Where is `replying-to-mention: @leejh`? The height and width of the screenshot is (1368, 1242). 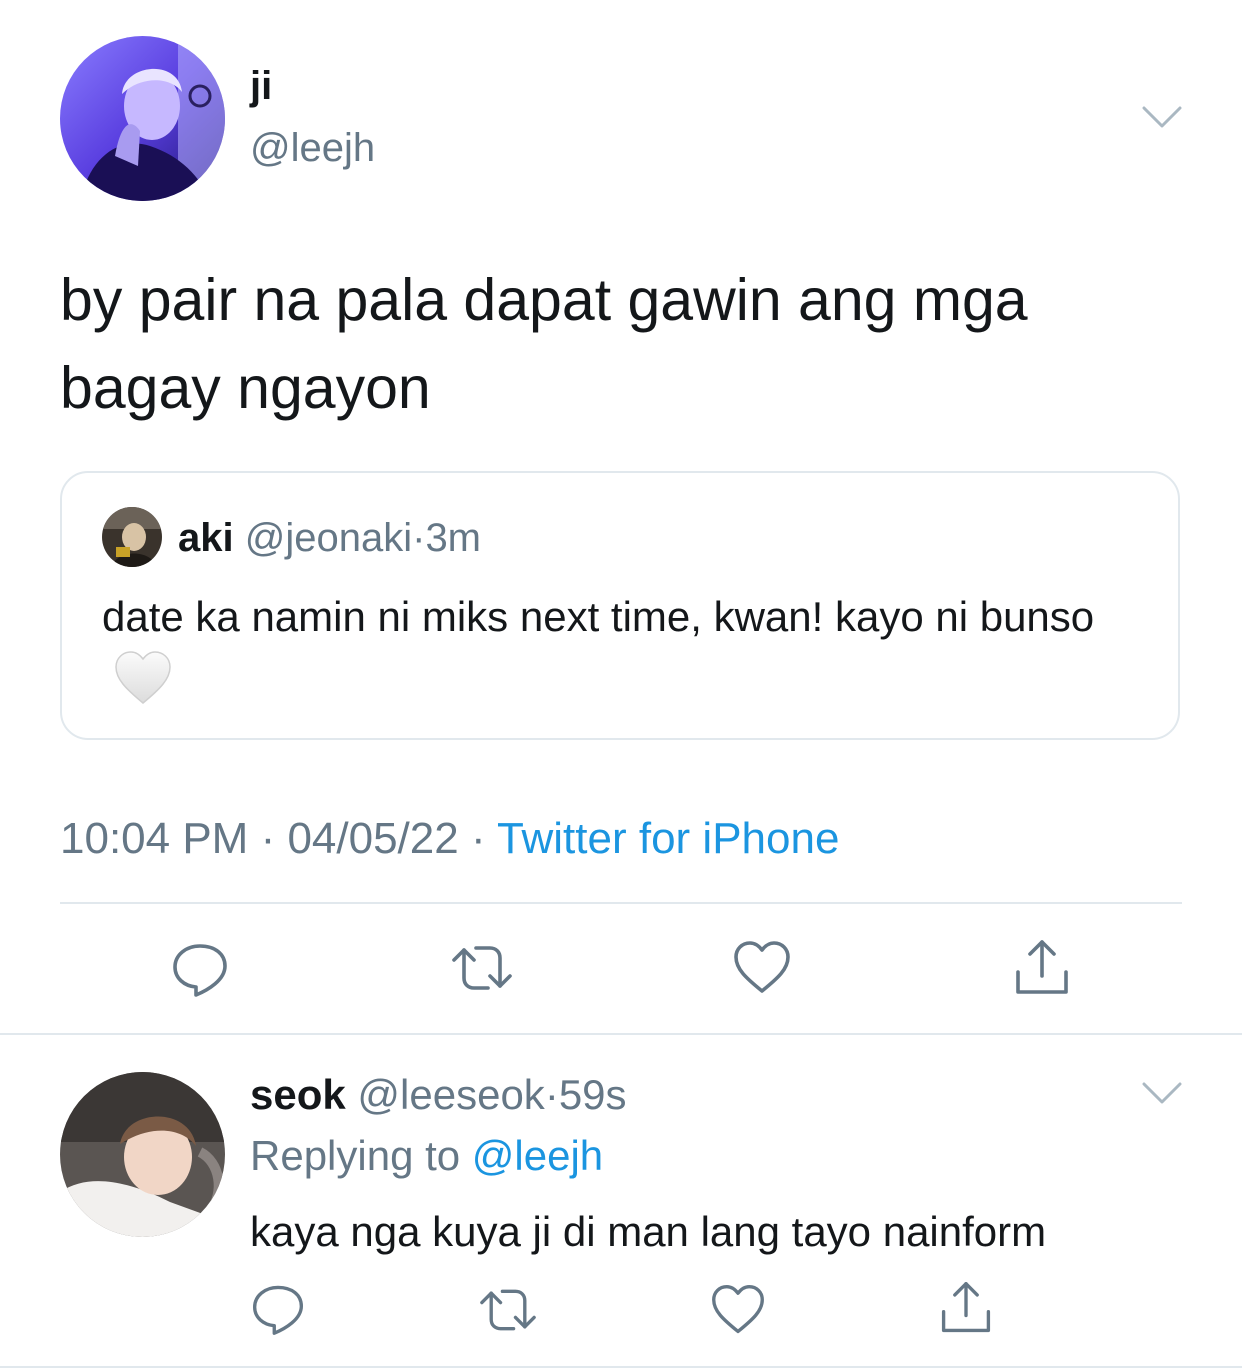 replying-to-mention: @leejh is located at coordinates (537, 1155).